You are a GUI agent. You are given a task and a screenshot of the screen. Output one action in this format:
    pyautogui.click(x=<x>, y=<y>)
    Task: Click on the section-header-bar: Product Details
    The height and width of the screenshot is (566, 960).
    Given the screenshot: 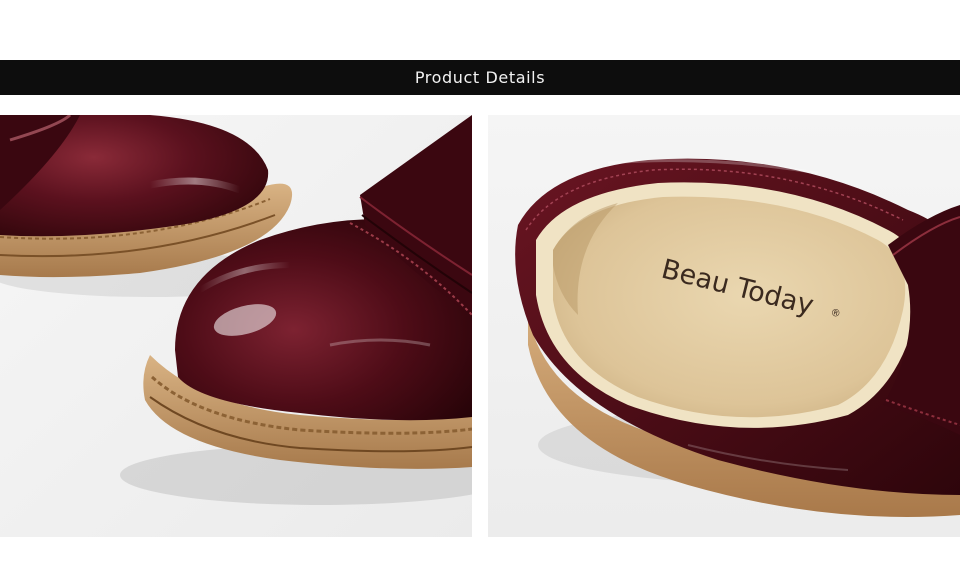 What is the action you would take?
    pyautogui.click(x=480, y=77)
    